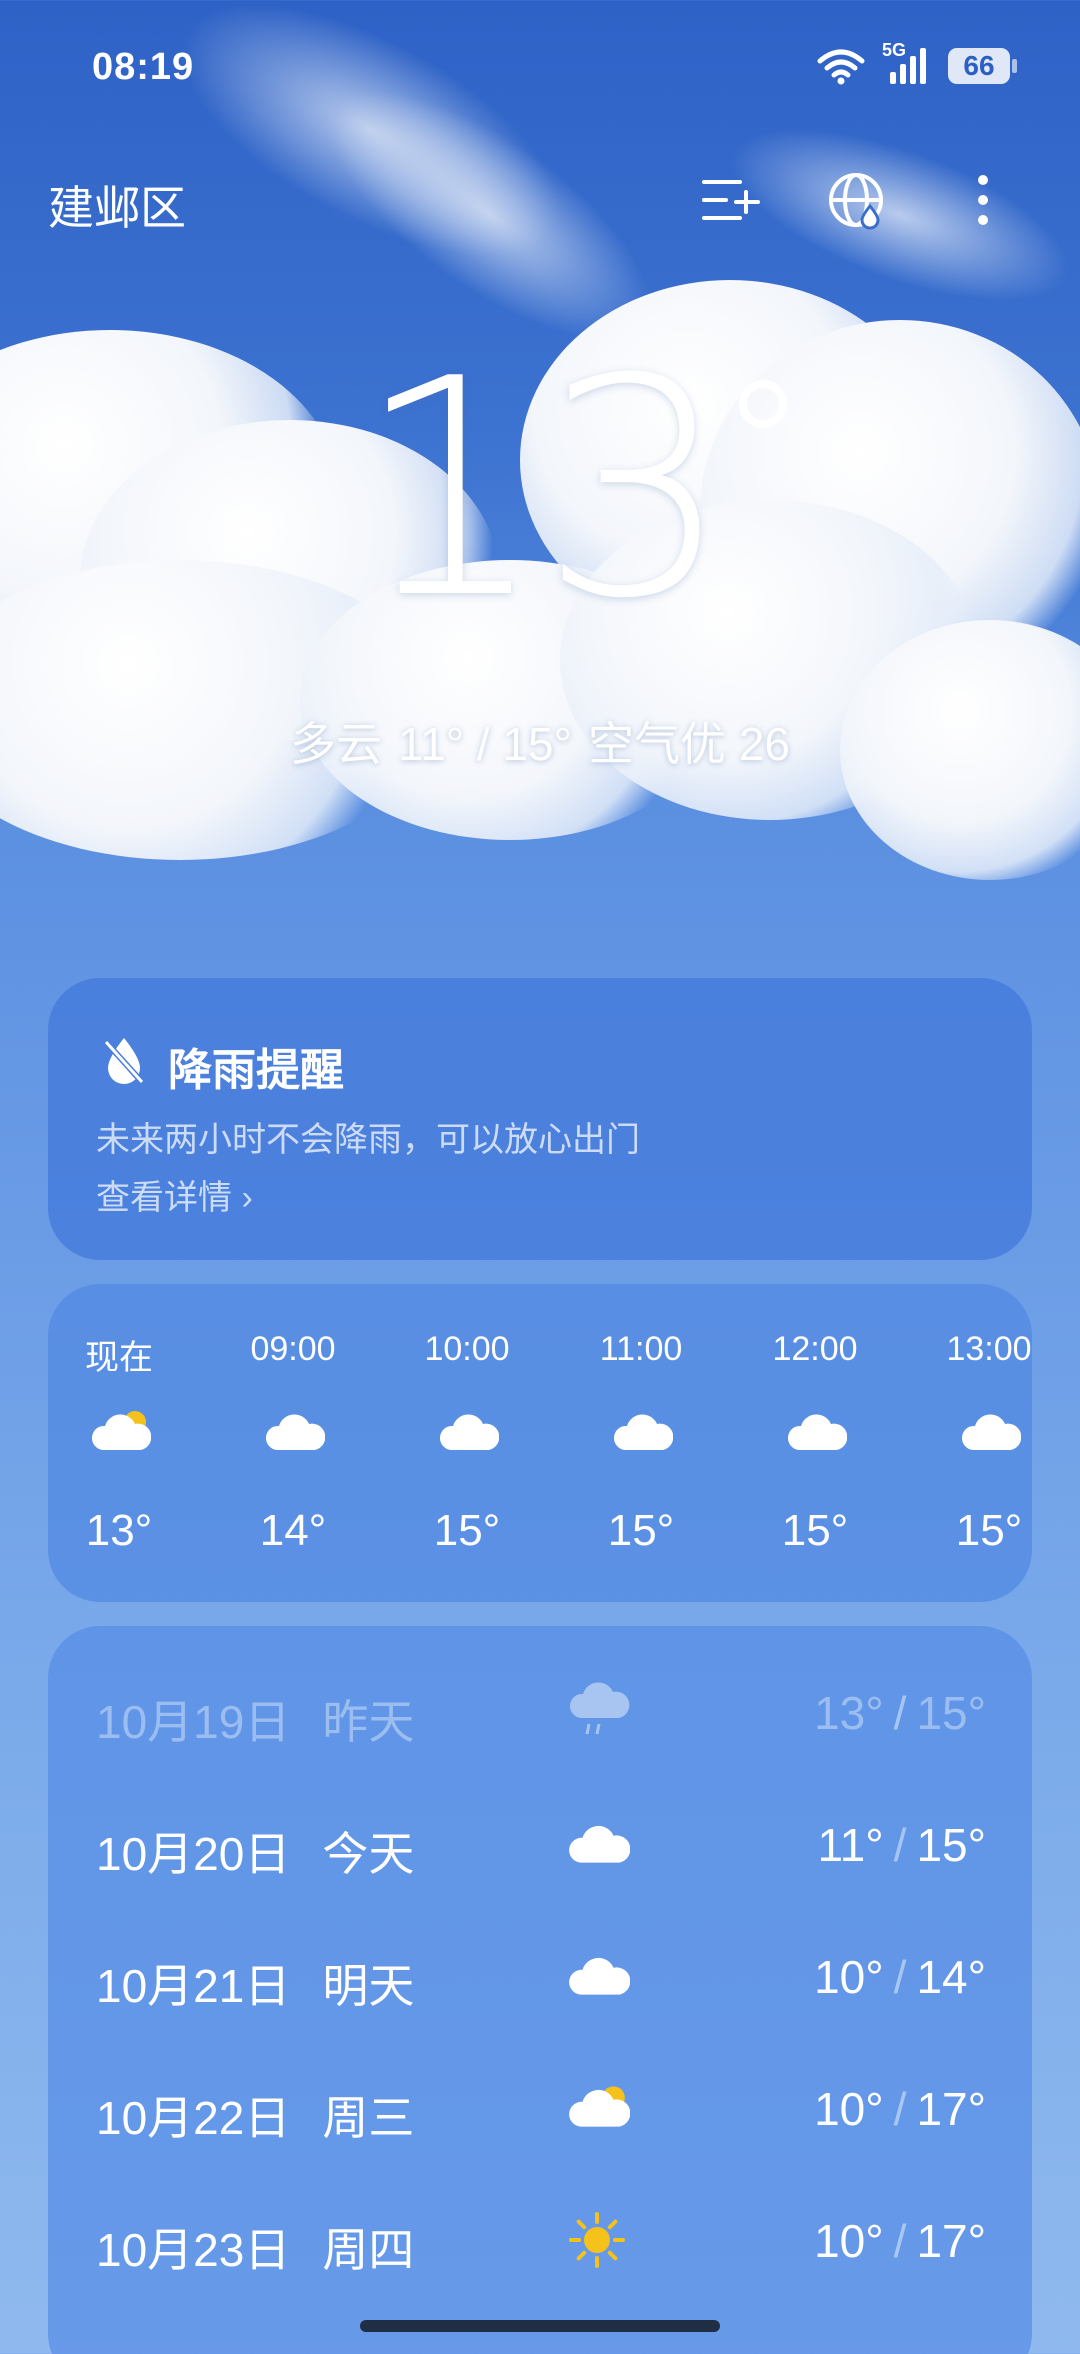 This screenshot has height=2354, width=1080. I want to click on battery-level: 66, so click(979, 65).